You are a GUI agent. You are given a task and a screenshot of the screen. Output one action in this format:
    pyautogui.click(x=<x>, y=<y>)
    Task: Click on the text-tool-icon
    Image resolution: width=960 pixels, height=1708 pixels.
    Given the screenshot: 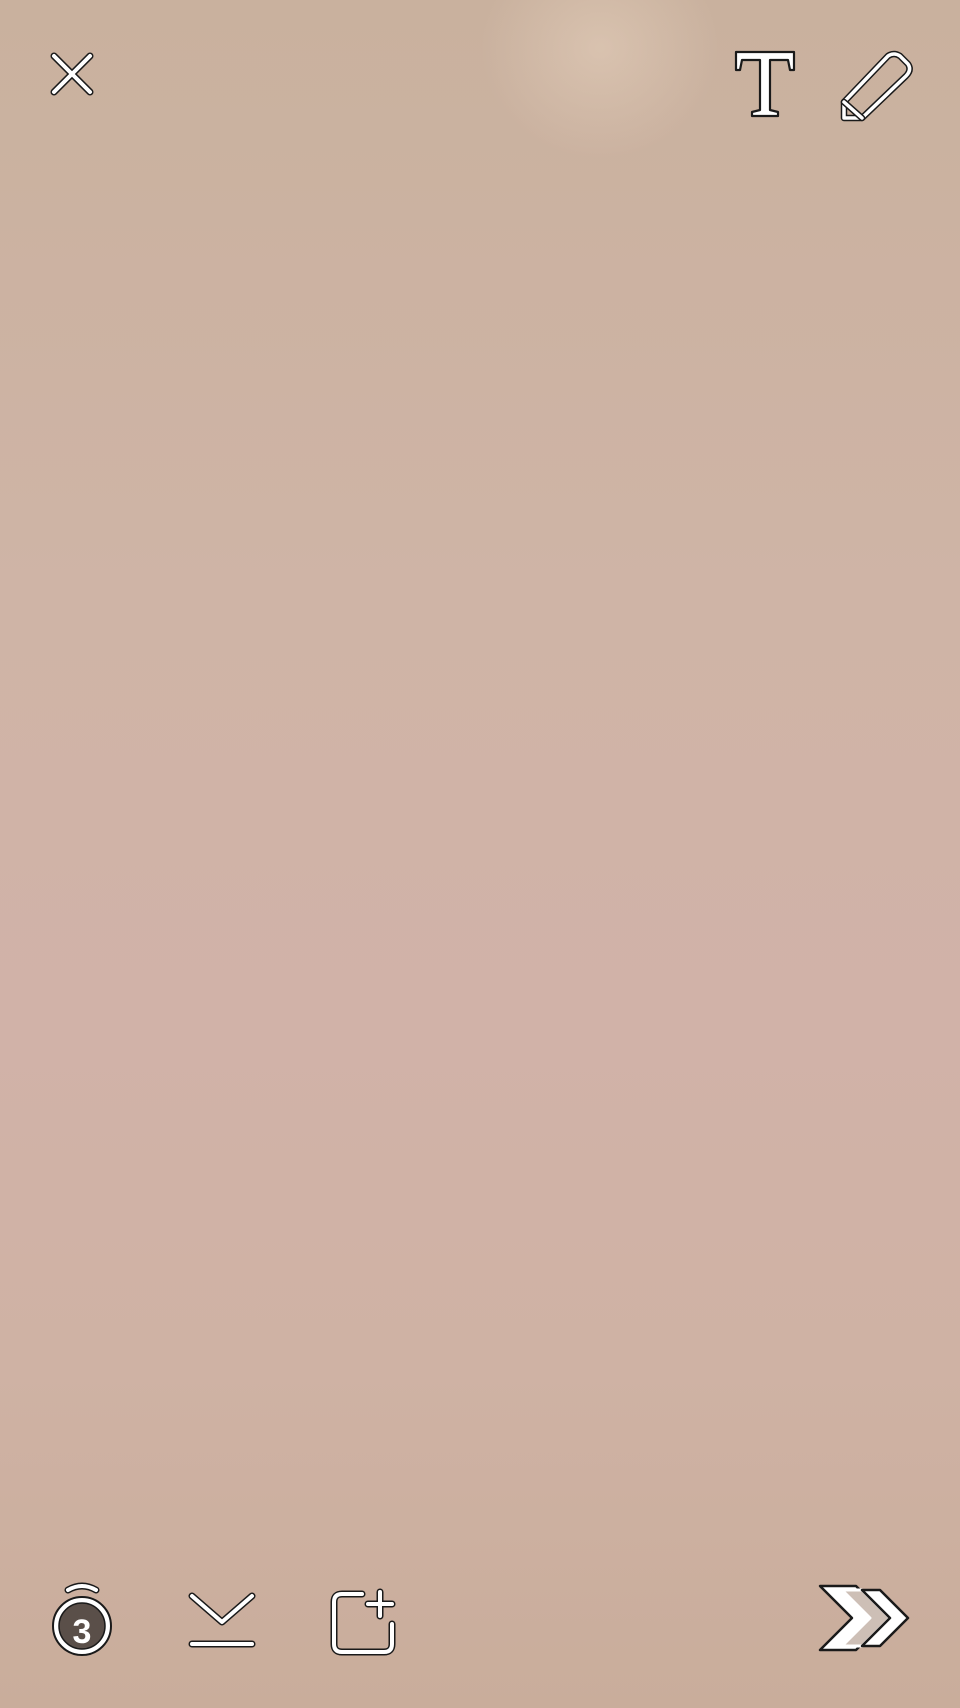 What is the action you would take?
    pyautogui.click(x=765, y=84)
    